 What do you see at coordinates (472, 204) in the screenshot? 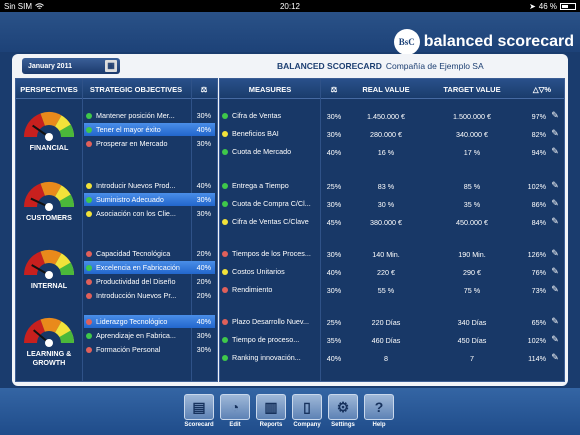
I see `measure-target: 35 %` at bounding box center [472, 204].